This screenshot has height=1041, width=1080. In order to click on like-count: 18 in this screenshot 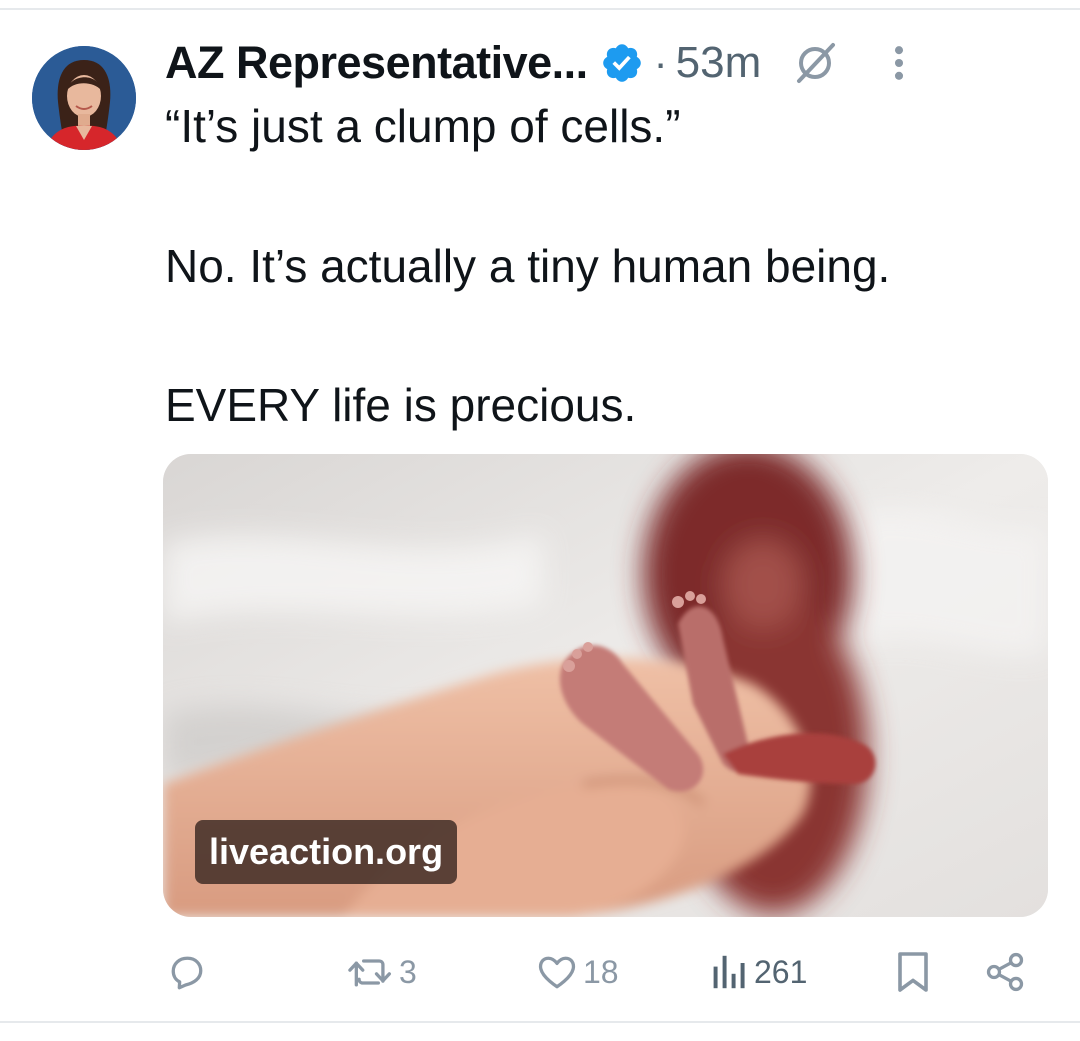, I will do `click(601, 971)`.